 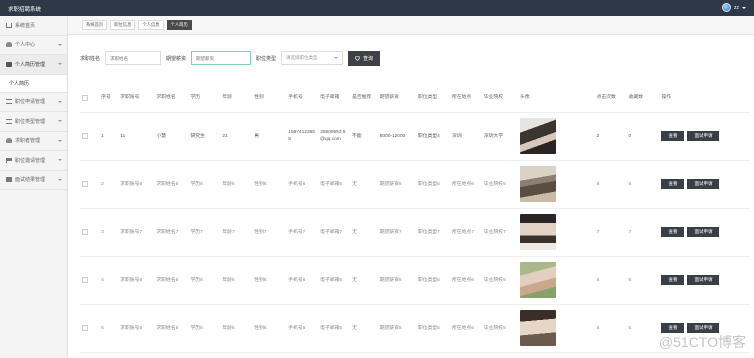 What do you see at coordinates (109, 98) in the screenshot?
I see `column-header: 序号` at bounding box center [109, 98].